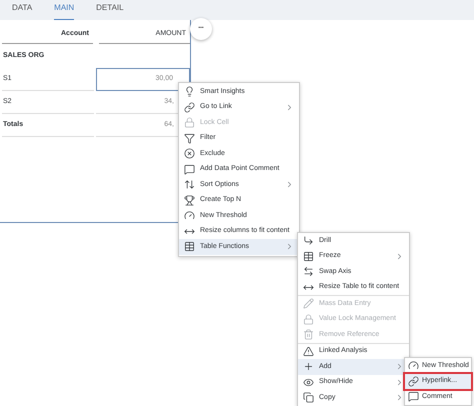  Describe the element at coordinates (189, 138) in the screenshot. I see `filter-icon` at that location.